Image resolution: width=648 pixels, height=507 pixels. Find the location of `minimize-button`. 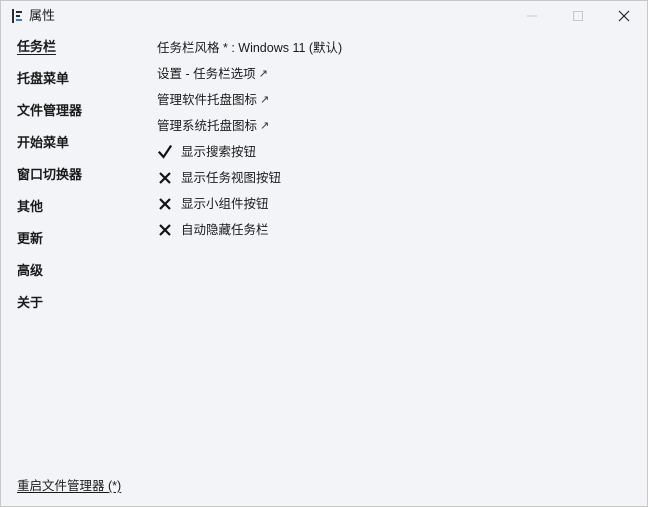

minimize-button is located at coordinates (532, 16).